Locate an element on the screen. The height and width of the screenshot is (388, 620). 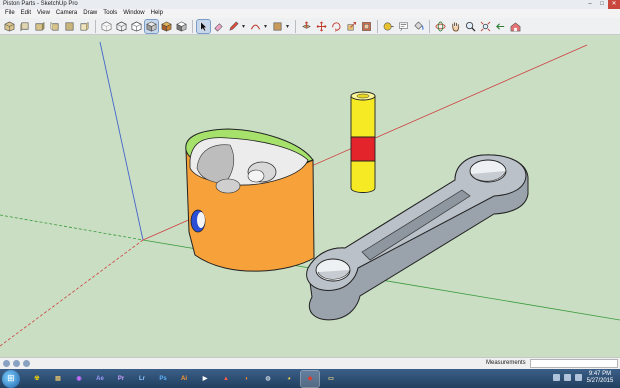
credits-icon is located at coordinates (16, 363).